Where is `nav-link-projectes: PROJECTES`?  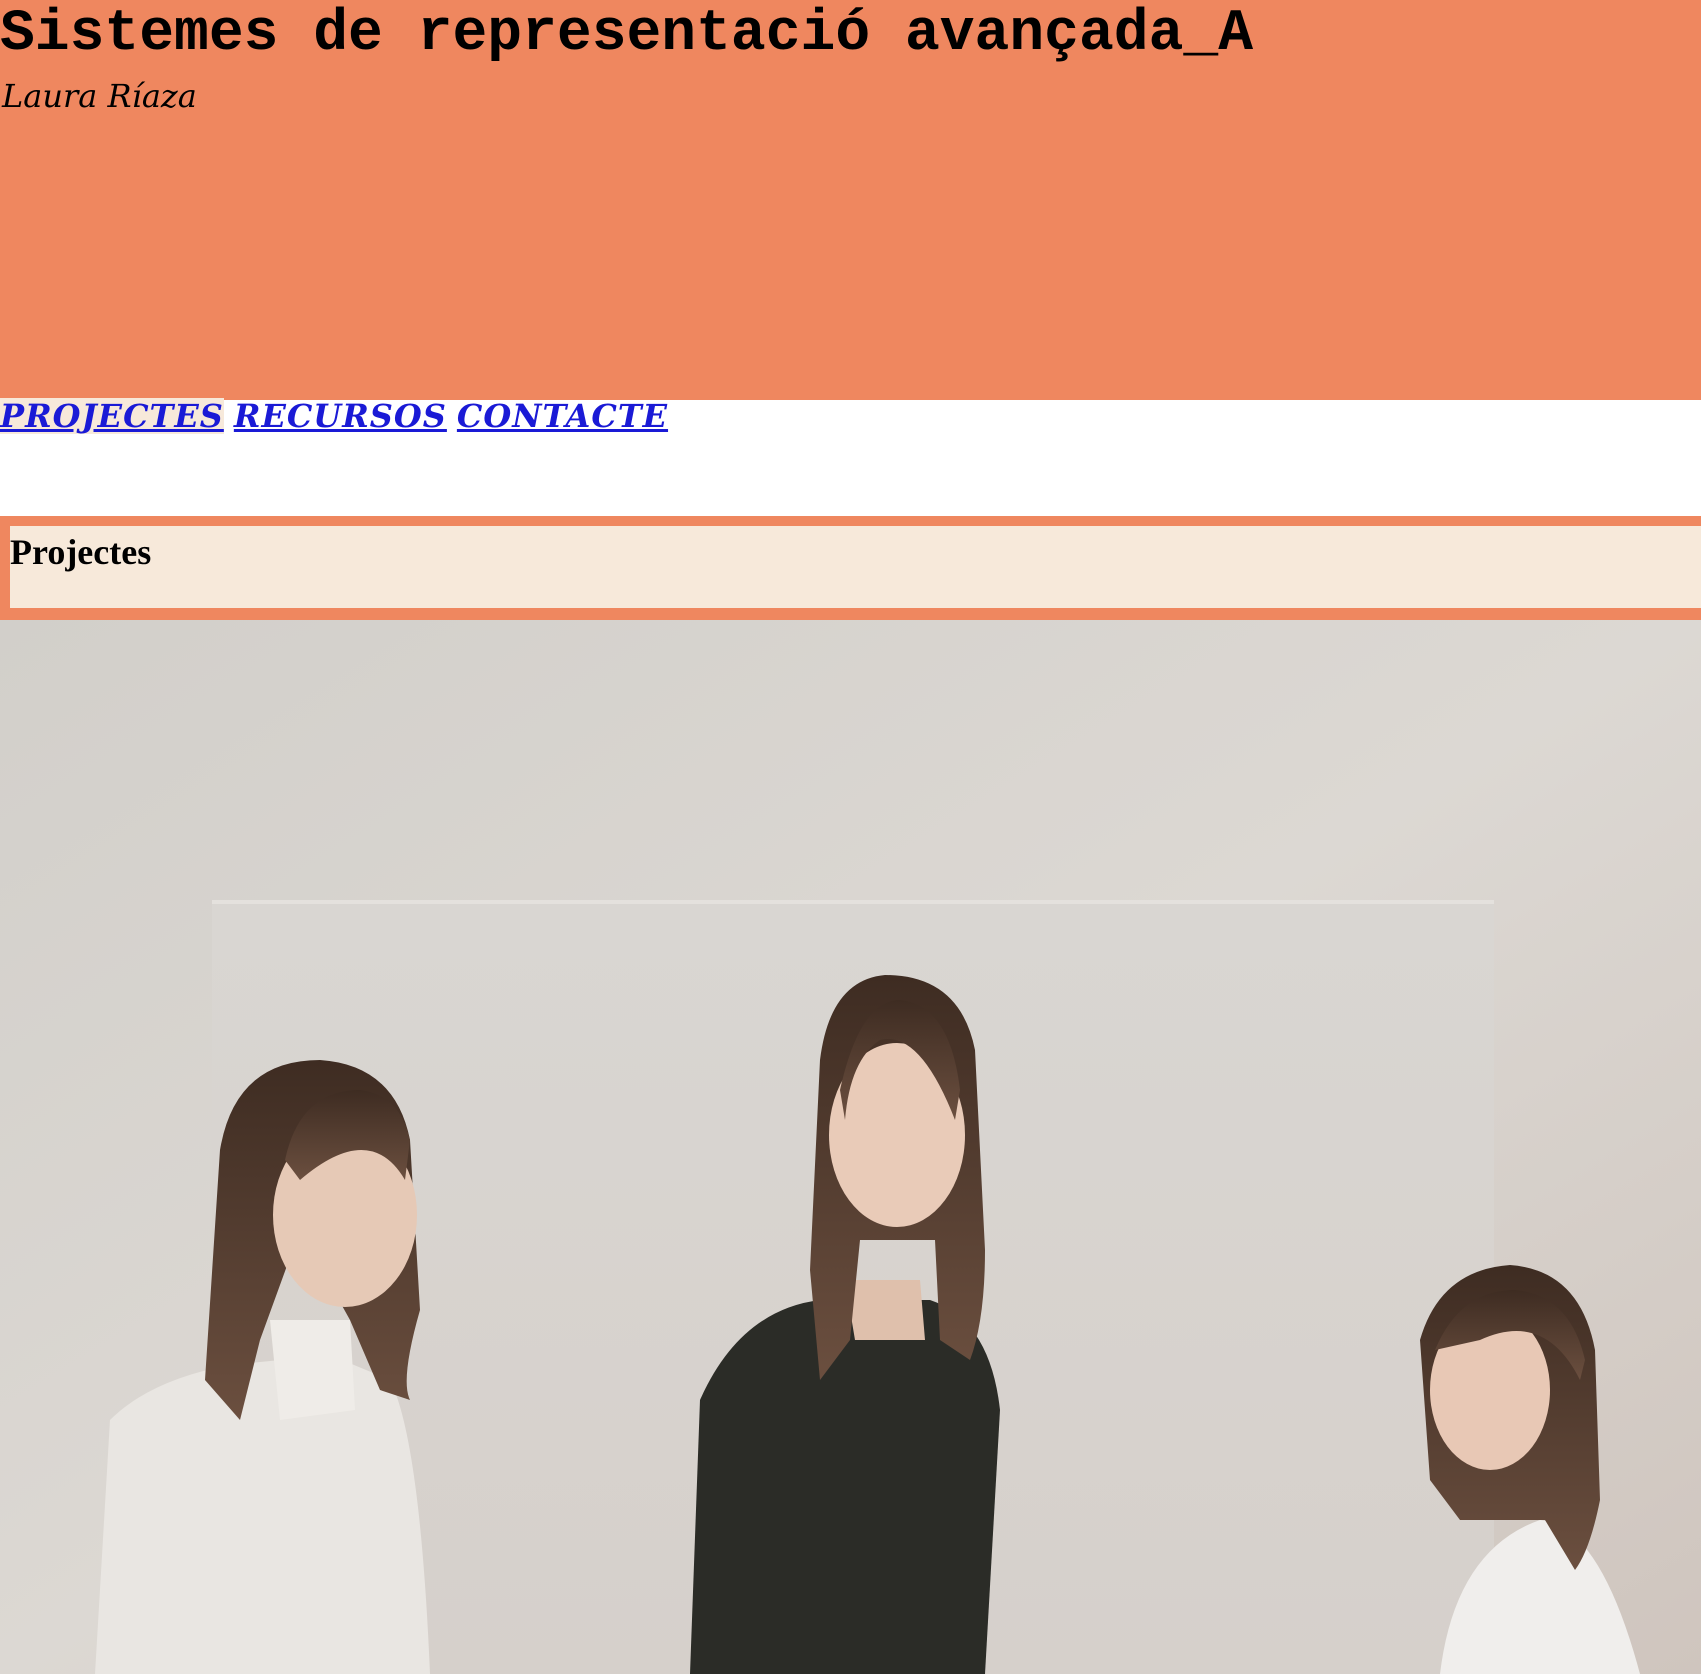
nav-link-projectes: PROJECTES is located at coordinates (112, 416).